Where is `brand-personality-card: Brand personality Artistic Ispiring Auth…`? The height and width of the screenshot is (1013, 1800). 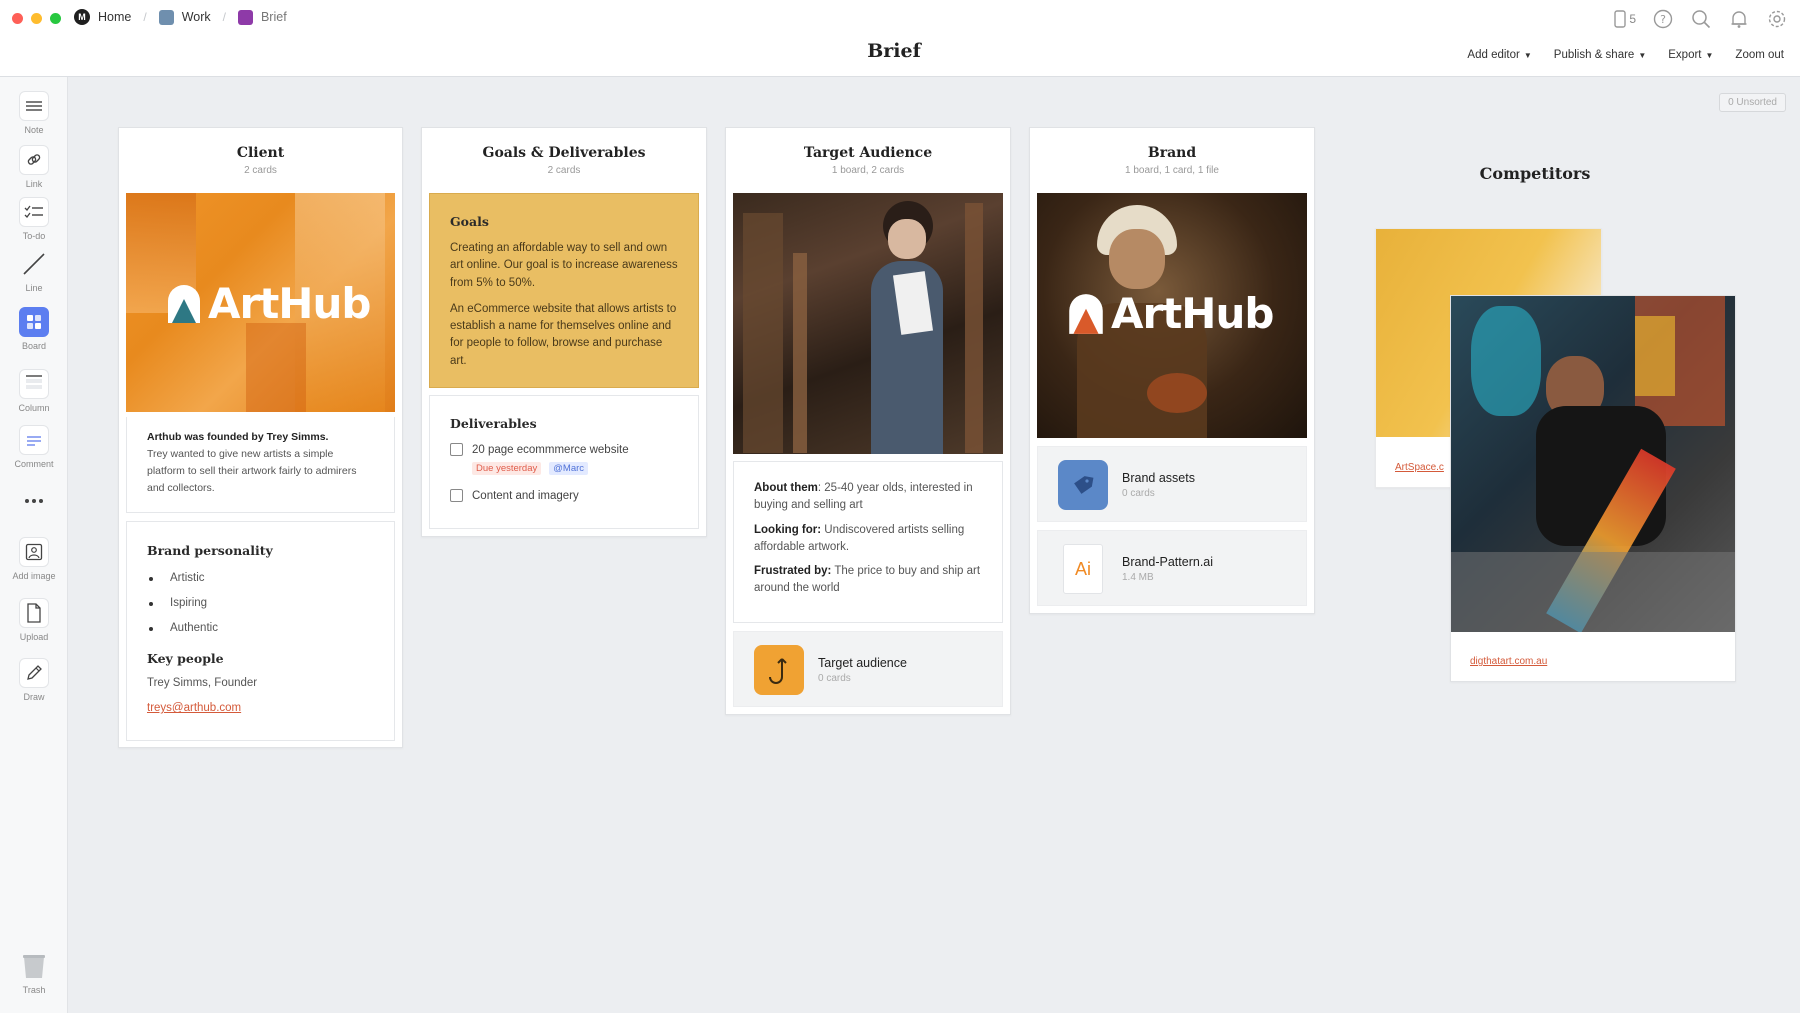
brand-personality-card: Brand personality Artistic Ispiring Auth… is located at coordinates (260, 631).